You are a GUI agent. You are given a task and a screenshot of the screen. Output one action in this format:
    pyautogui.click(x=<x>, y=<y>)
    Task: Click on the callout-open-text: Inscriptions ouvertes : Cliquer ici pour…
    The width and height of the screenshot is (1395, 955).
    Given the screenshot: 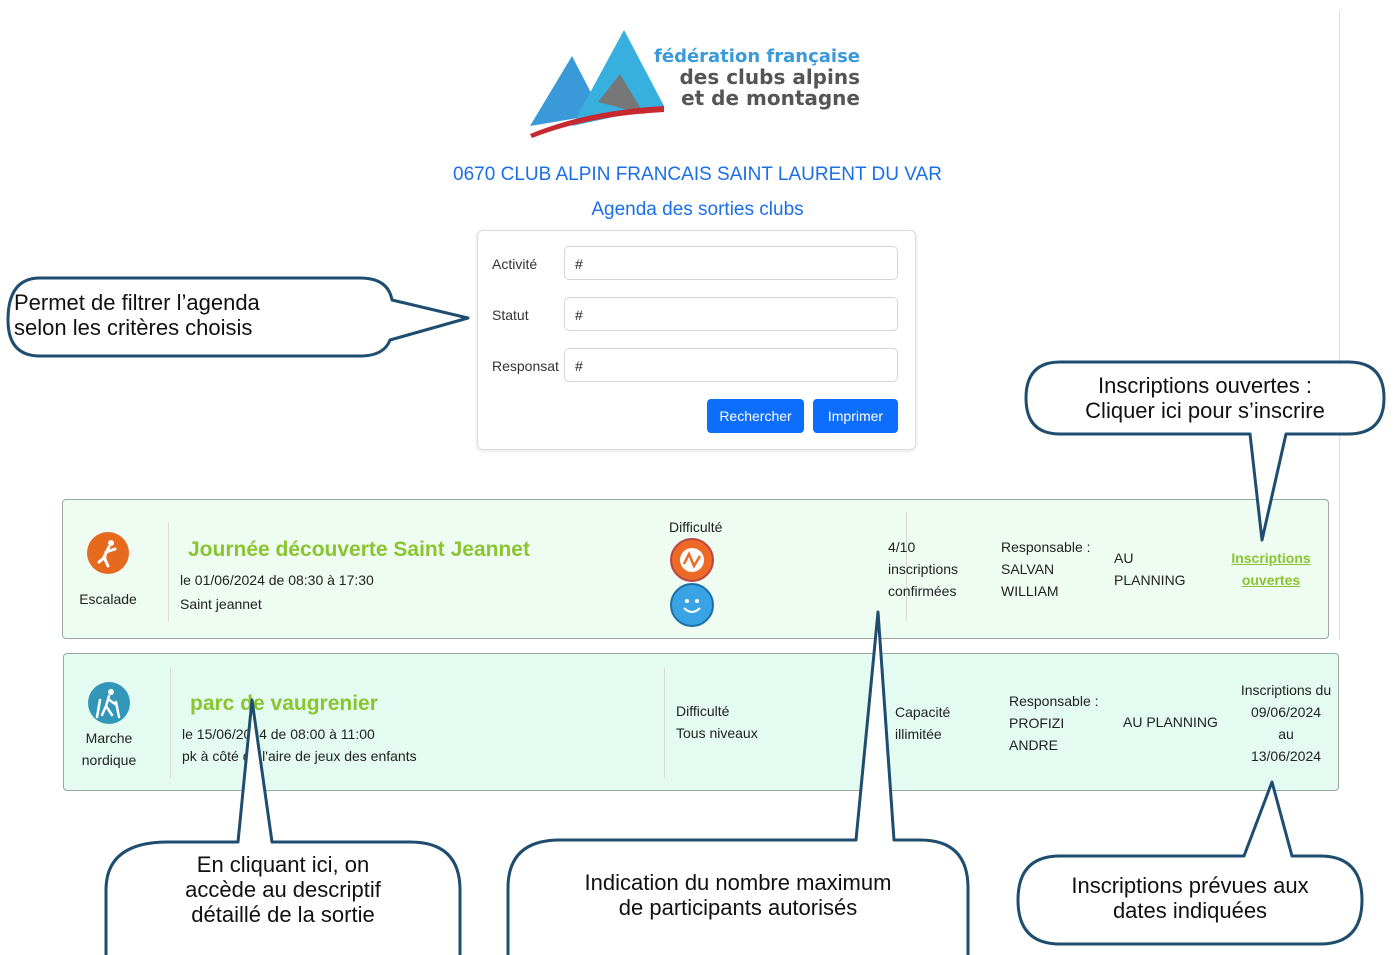 What is the action you would take?
    pyautogui.click(x=1205, y=398)
    